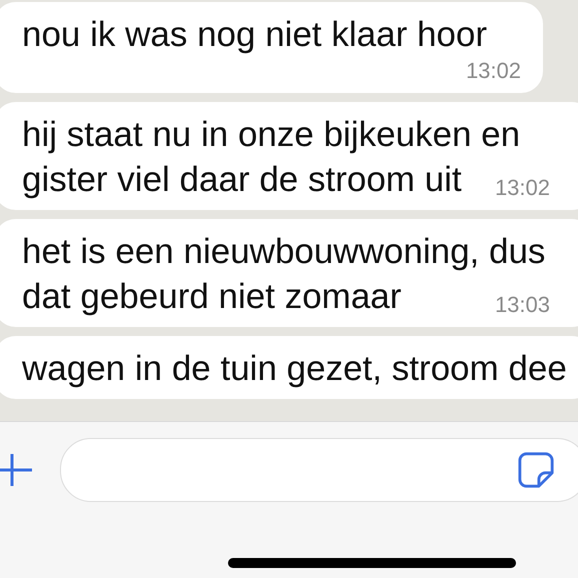  Describe the element at coordinates (242, 180) in the screenshot. I see `message-text: gister viel daar de stroom uit` at that location.